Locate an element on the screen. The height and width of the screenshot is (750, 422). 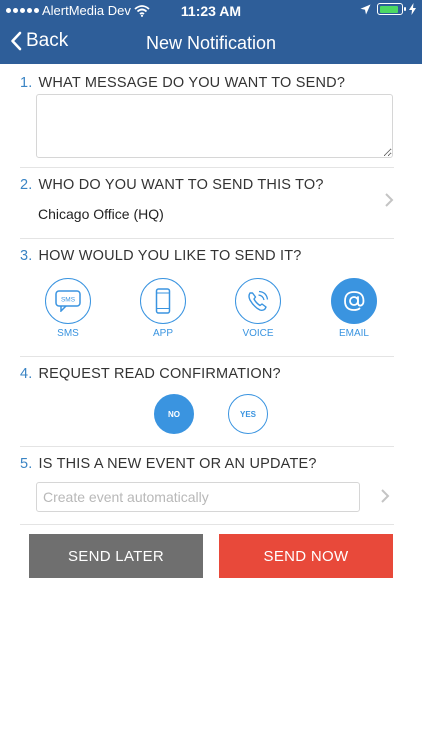
question-title: WHAT MESSAGE DO YOU WANT TO SEND? is located at coordinates (192, 83).